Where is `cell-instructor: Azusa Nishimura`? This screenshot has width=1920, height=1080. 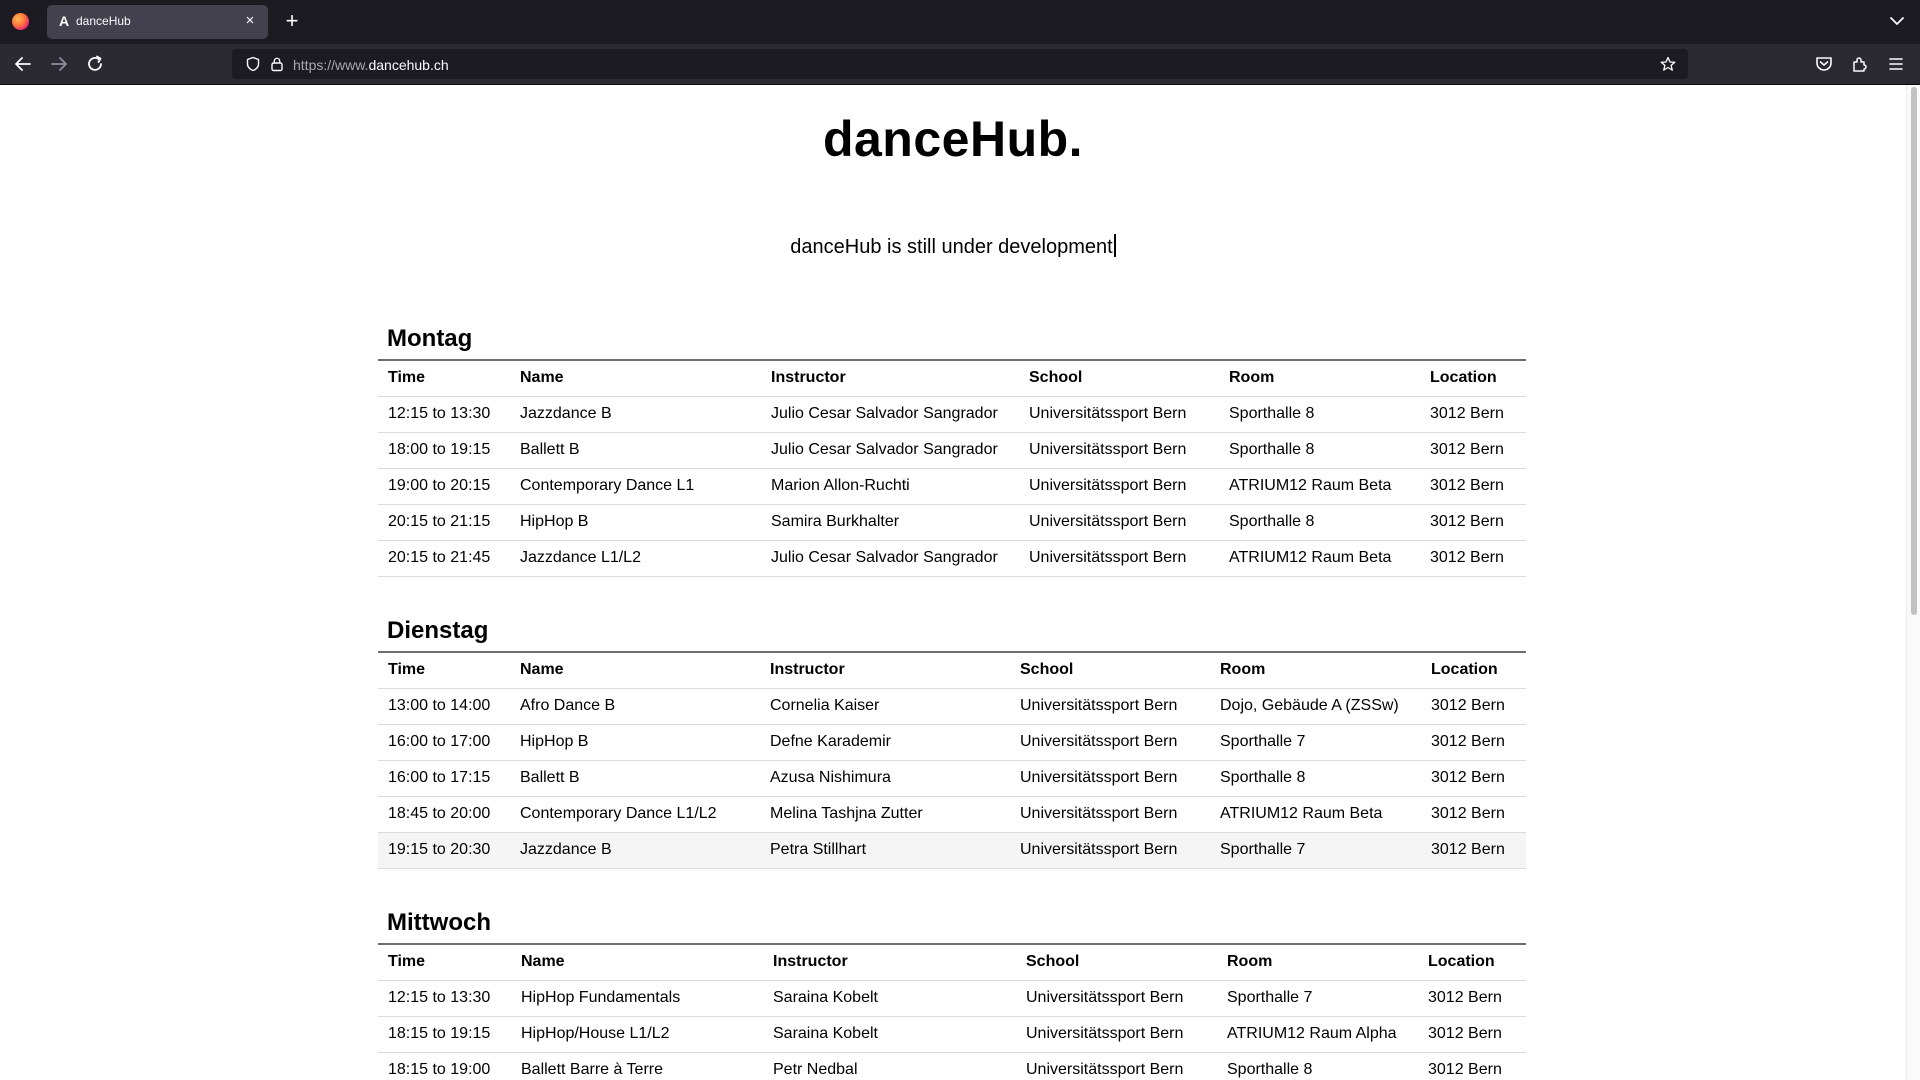 cell-instructor: Azusa Nishimura is located at coordinates (885, 778).